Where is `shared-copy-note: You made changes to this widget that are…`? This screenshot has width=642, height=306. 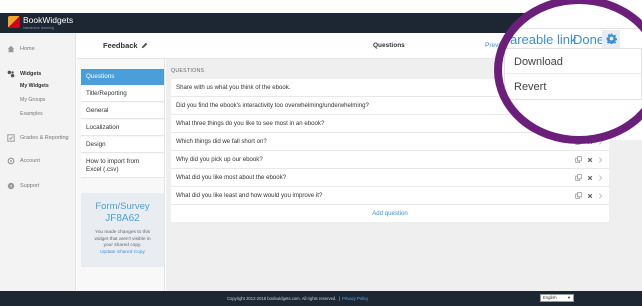
shared-copy-note: You made changes to this widget that are… is located at coordinates (122, 239).